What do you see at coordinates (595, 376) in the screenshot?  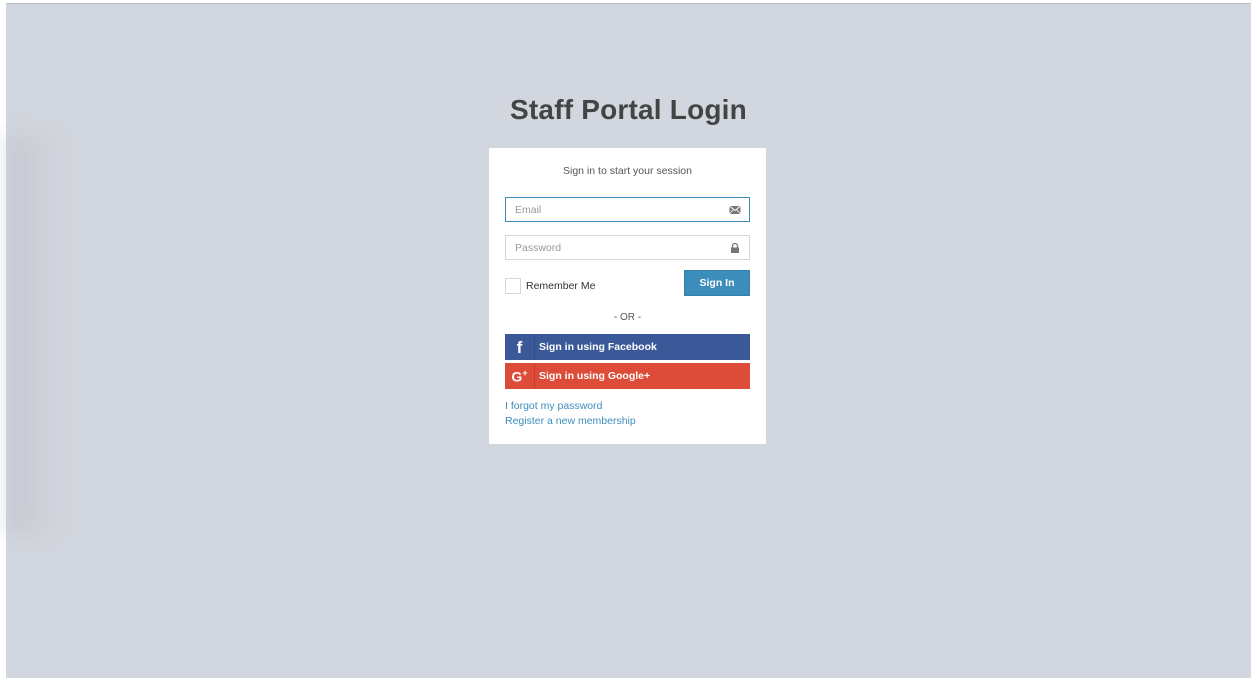 I see `google-sign-in-label: Sign in using Google+` at bounding box center [595, 376].